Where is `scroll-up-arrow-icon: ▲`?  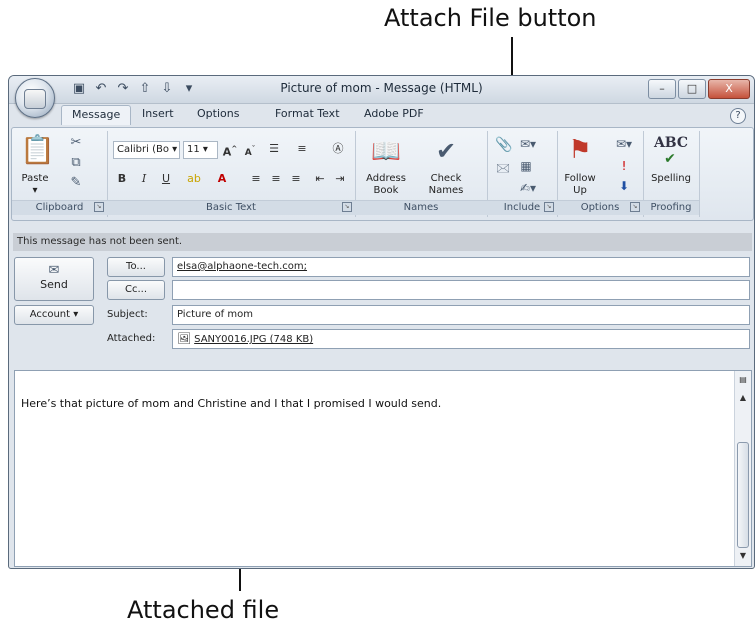 scroll-up-arrow-icon: ▲ is located at coordinates (743, 398).